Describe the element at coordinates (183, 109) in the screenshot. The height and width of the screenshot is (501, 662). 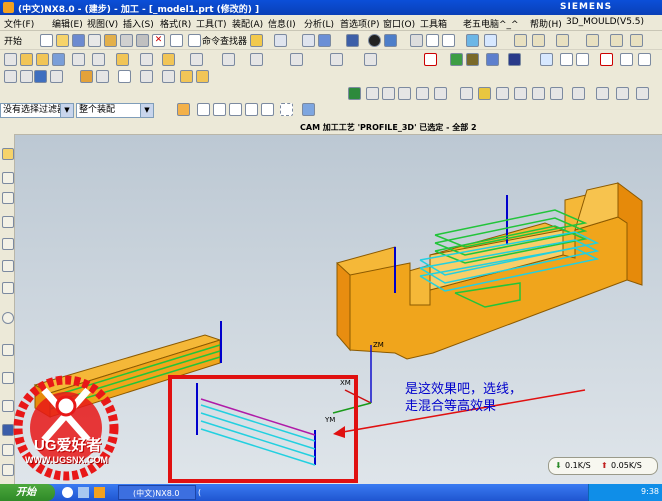
I see `select-all-icon` at that location.